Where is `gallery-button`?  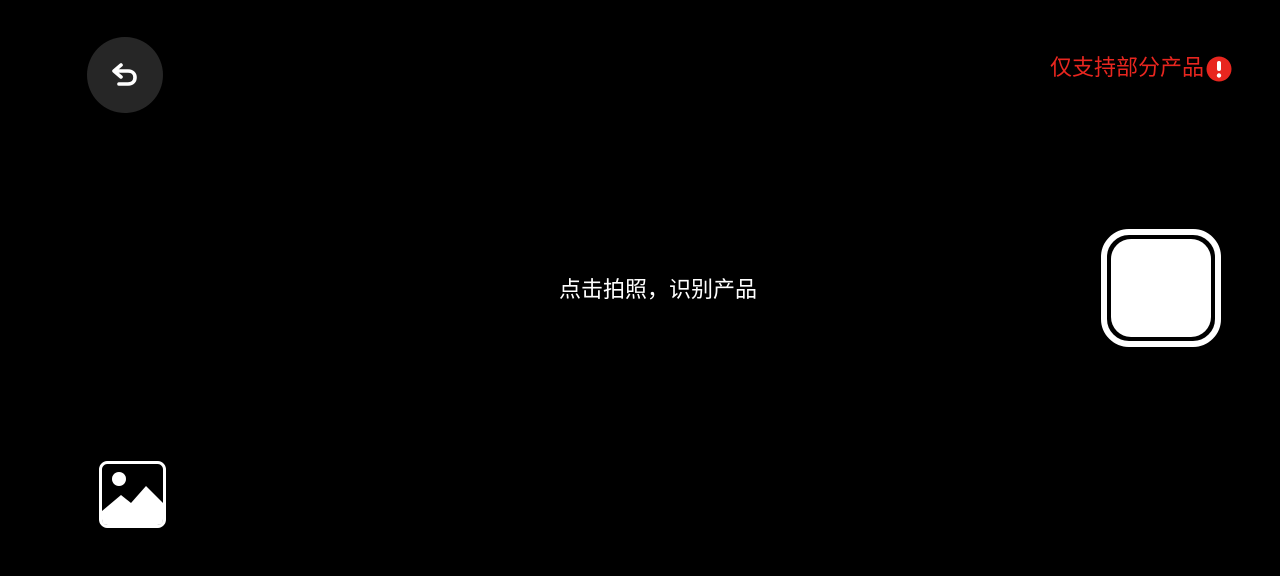
gallery-button is located at coordinates (132, 494).